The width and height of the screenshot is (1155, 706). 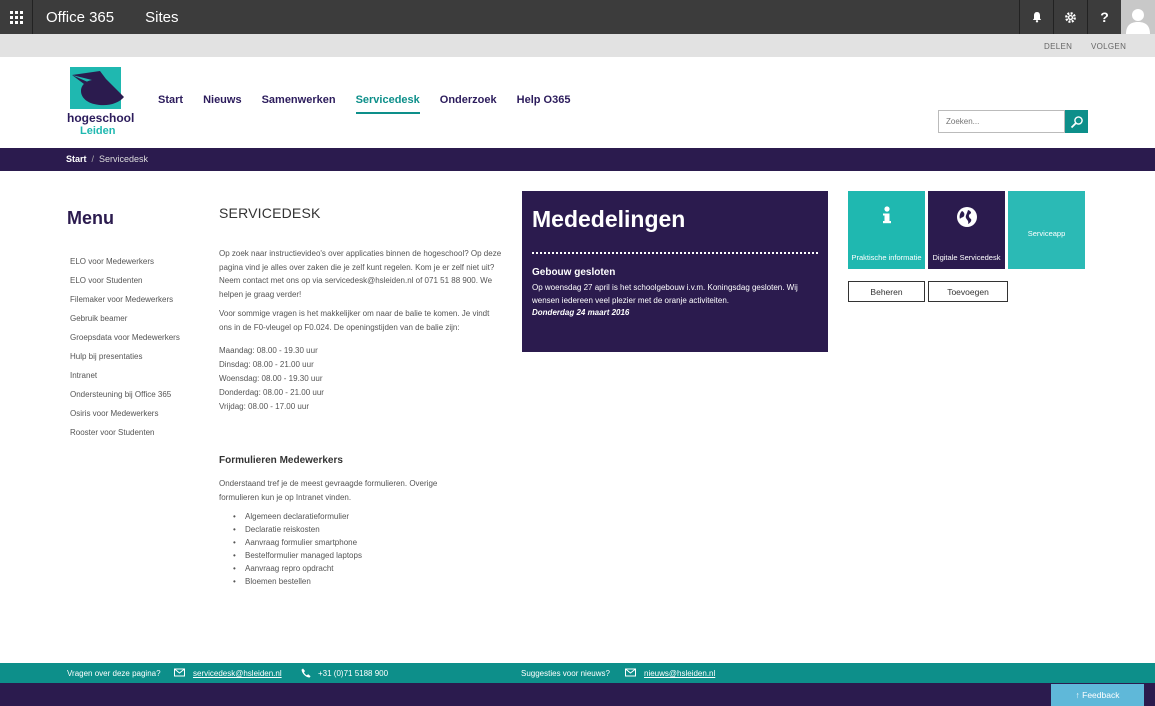 What do you see at coordinates (1108, 46) in the screenshot?
I see `follow-button: VOLGEN` at bounding box center [1108, 46].